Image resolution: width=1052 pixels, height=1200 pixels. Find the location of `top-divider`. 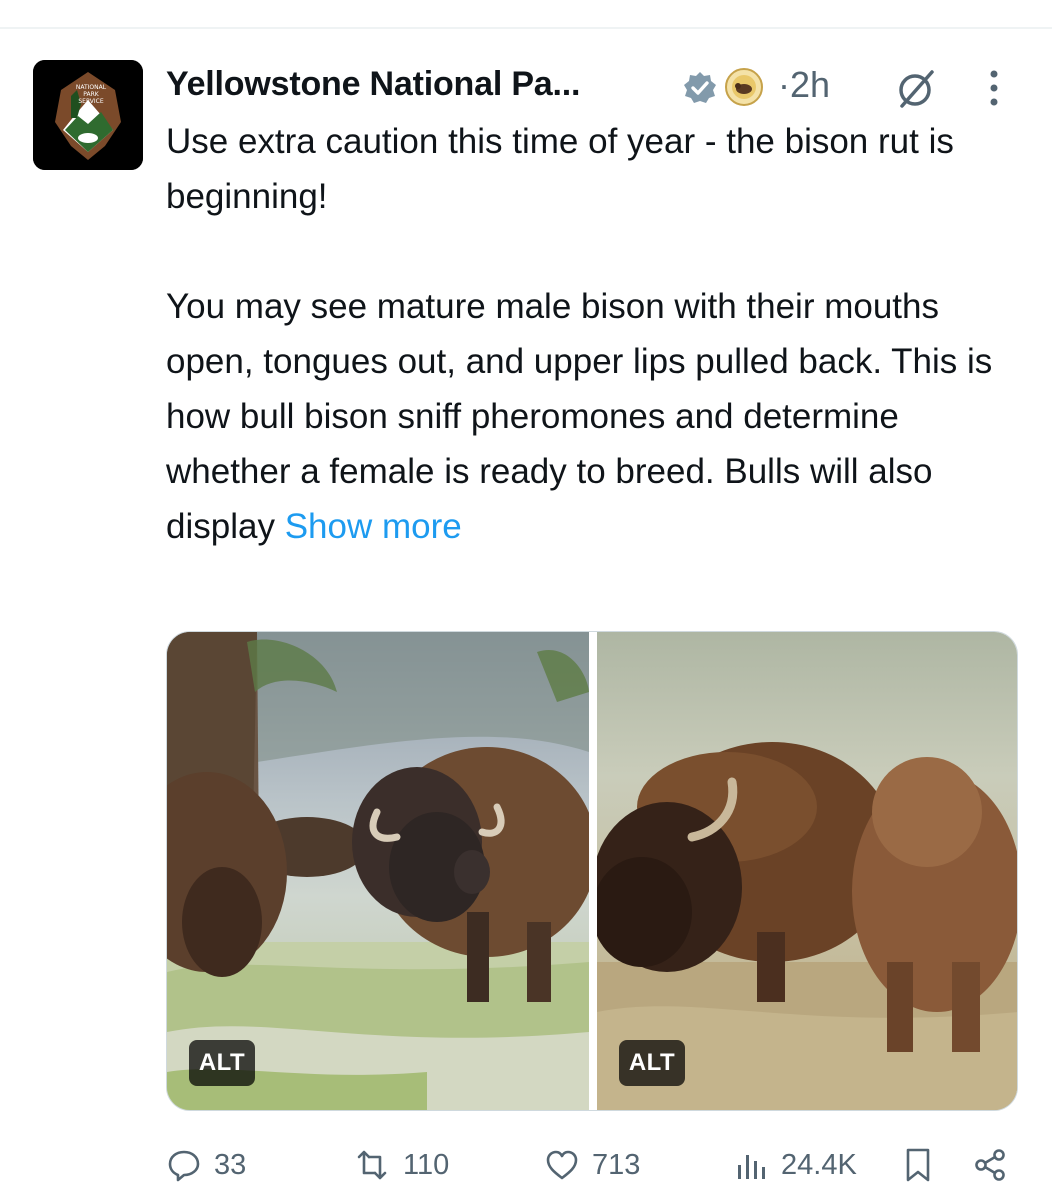

top-divider is located at coordinates (526, 28).